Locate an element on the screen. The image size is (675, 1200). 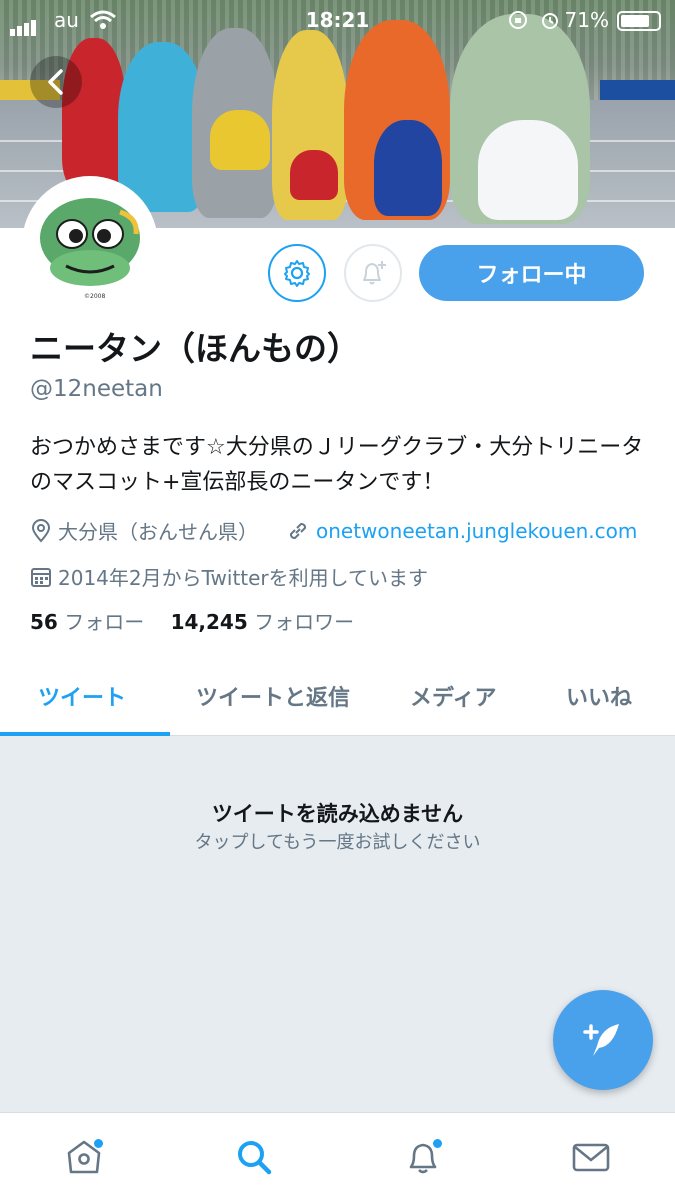
tab-media: メディア is located at coordinates (453, 696).